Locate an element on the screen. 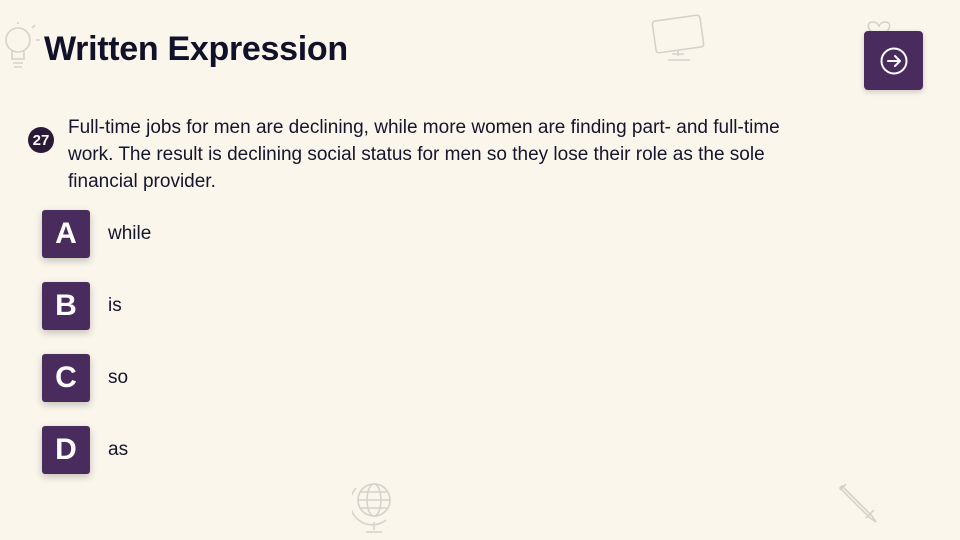  option-text: so is located at coordinates (118, 377).